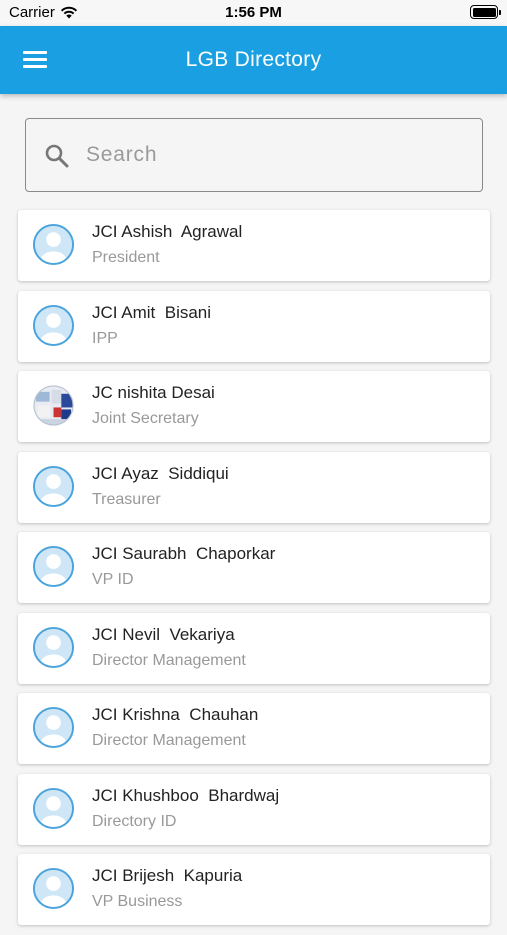 This screenshot has height=935, width=507. What do you see at coordinates (163, 634) in the screenshot?
I see `member-name: JCI Nevil Vekariya` at bounding box center [163, 634].